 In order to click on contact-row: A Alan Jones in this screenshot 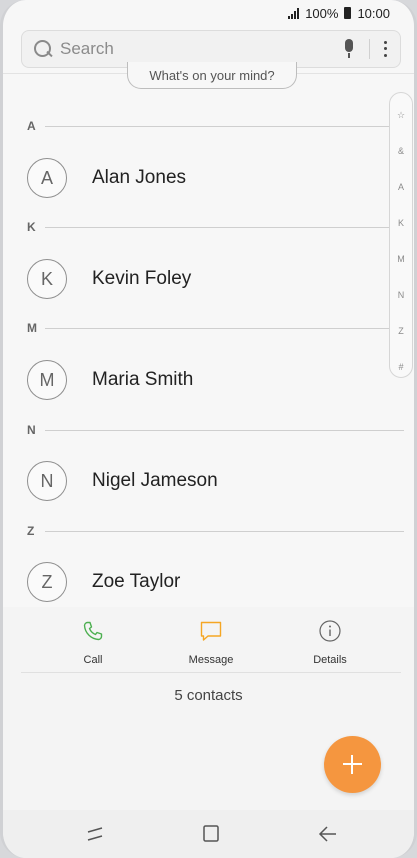, I will do `click(106, 178)`.